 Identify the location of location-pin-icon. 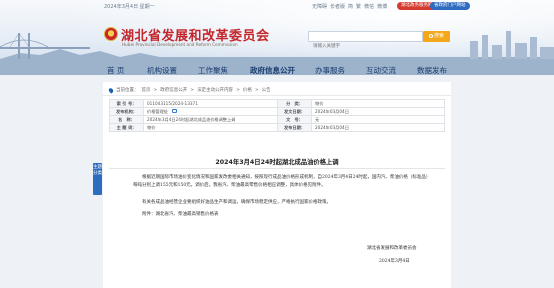
(111, 90).